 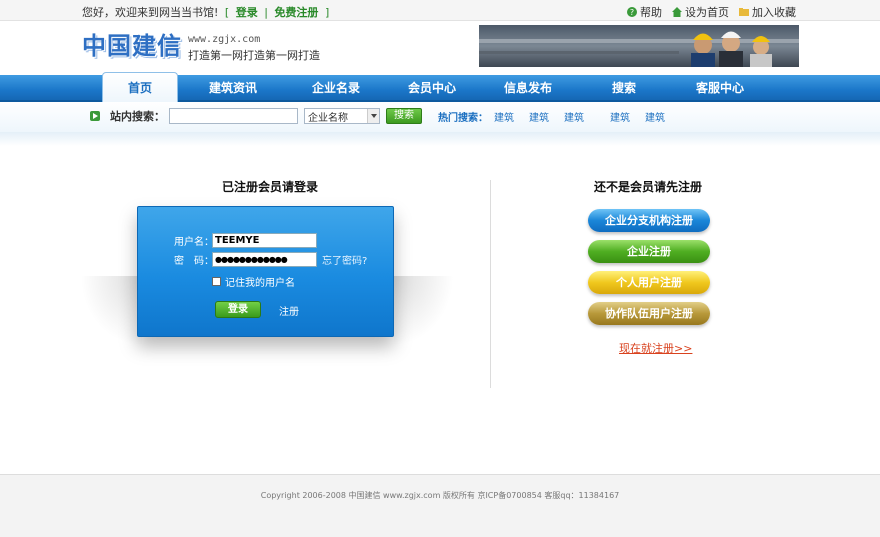 I want to click on logo-slogan: 打造第一网打造第一网打造, so click(x=254, y=55).